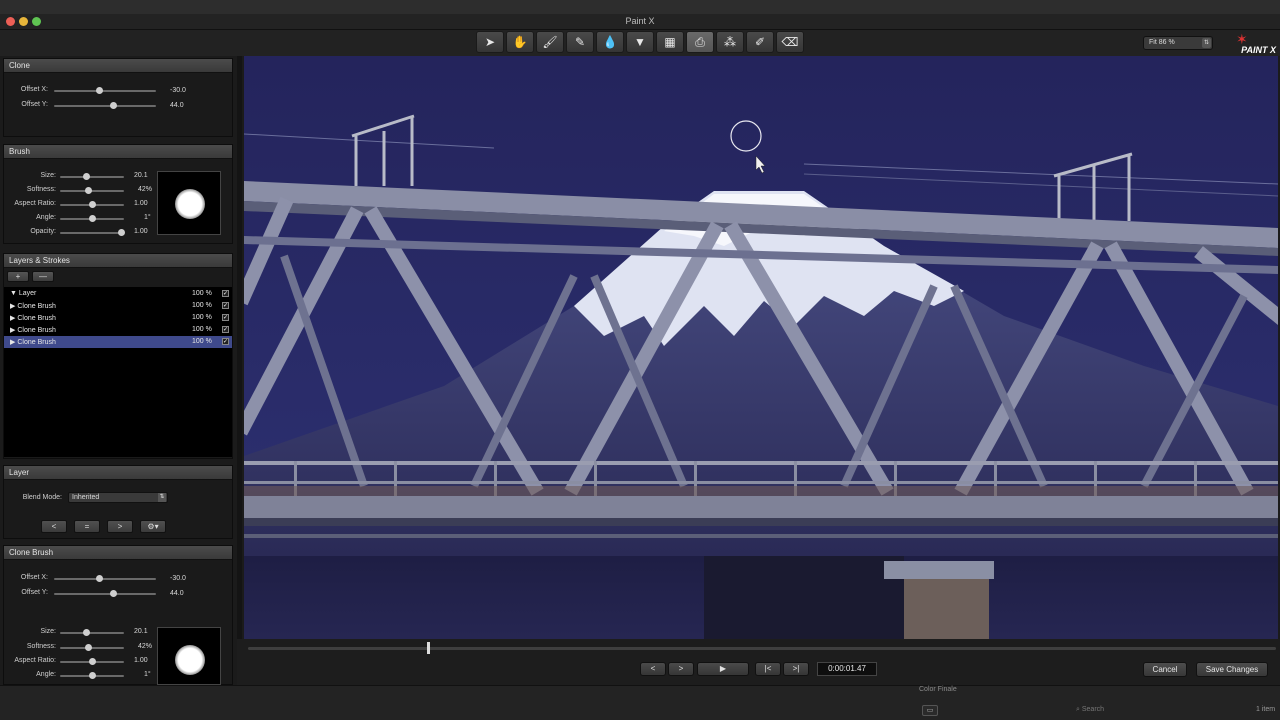 Image resolution: width=1280 pixels, height=720 pixels. What do you see at coordinates (653, 669) in the screenshot?
I see `previous-frame-button: <` at bounding box center [653, 669].